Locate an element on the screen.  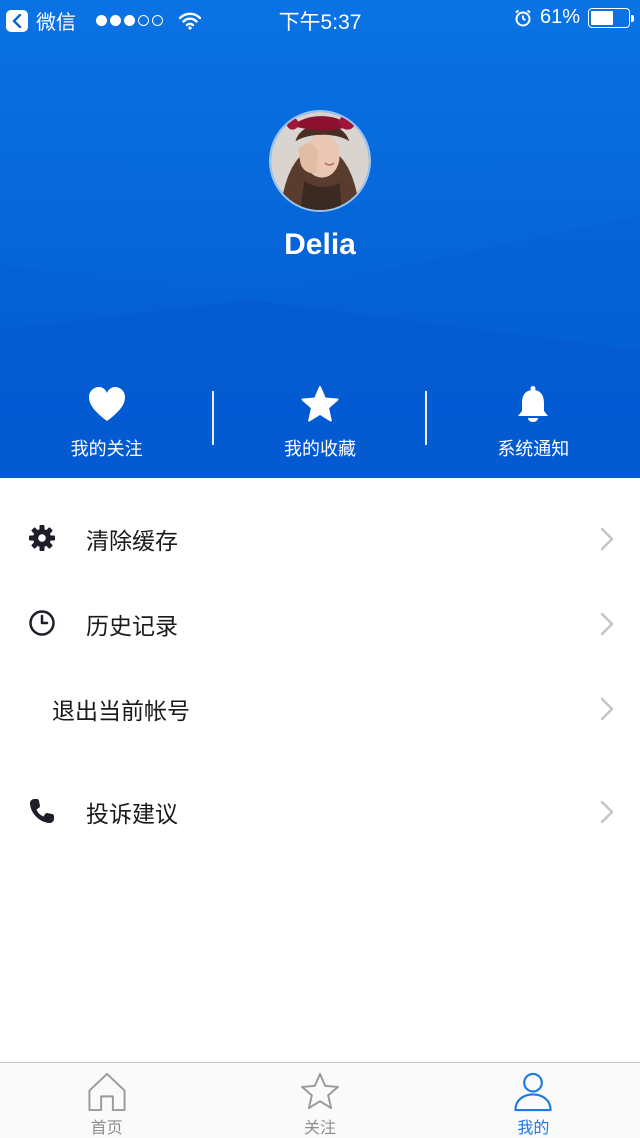
heart-icon is located at coordinates (106, 404).